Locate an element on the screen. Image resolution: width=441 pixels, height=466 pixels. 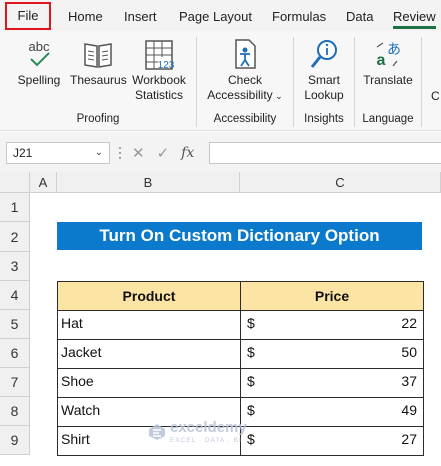
row-header-8: 8 is located at coordinates (15, 411).